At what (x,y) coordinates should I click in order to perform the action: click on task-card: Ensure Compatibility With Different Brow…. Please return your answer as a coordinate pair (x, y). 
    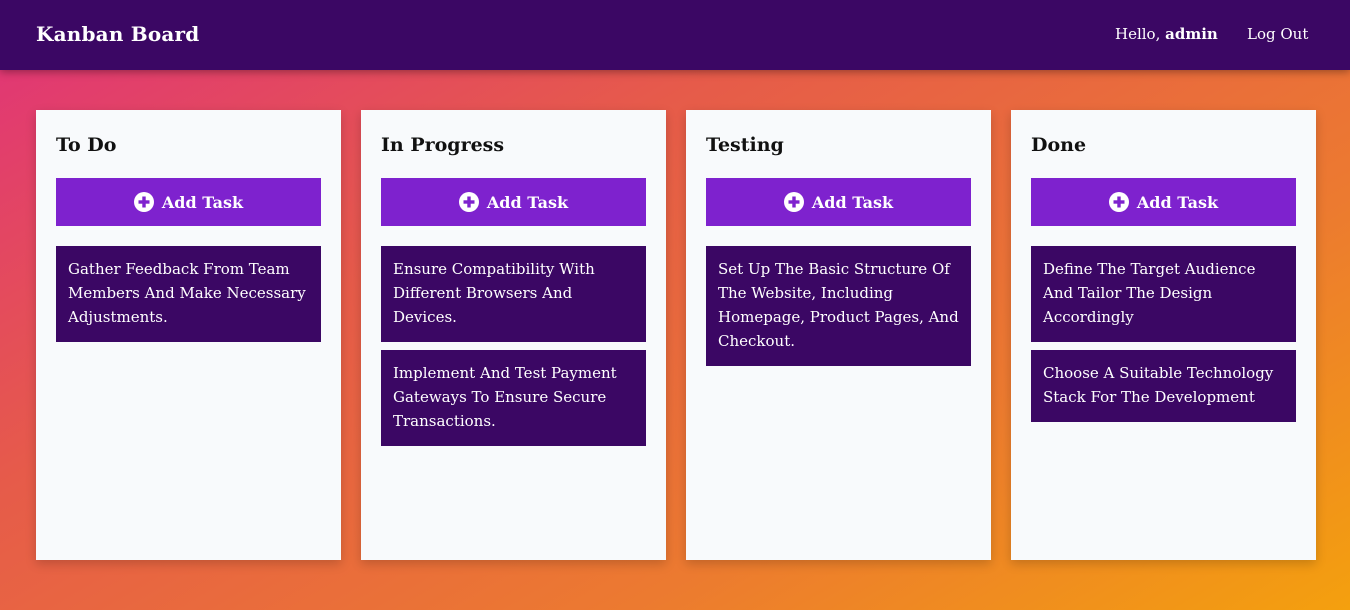
    Looking at the image, I should click on (513, 294).